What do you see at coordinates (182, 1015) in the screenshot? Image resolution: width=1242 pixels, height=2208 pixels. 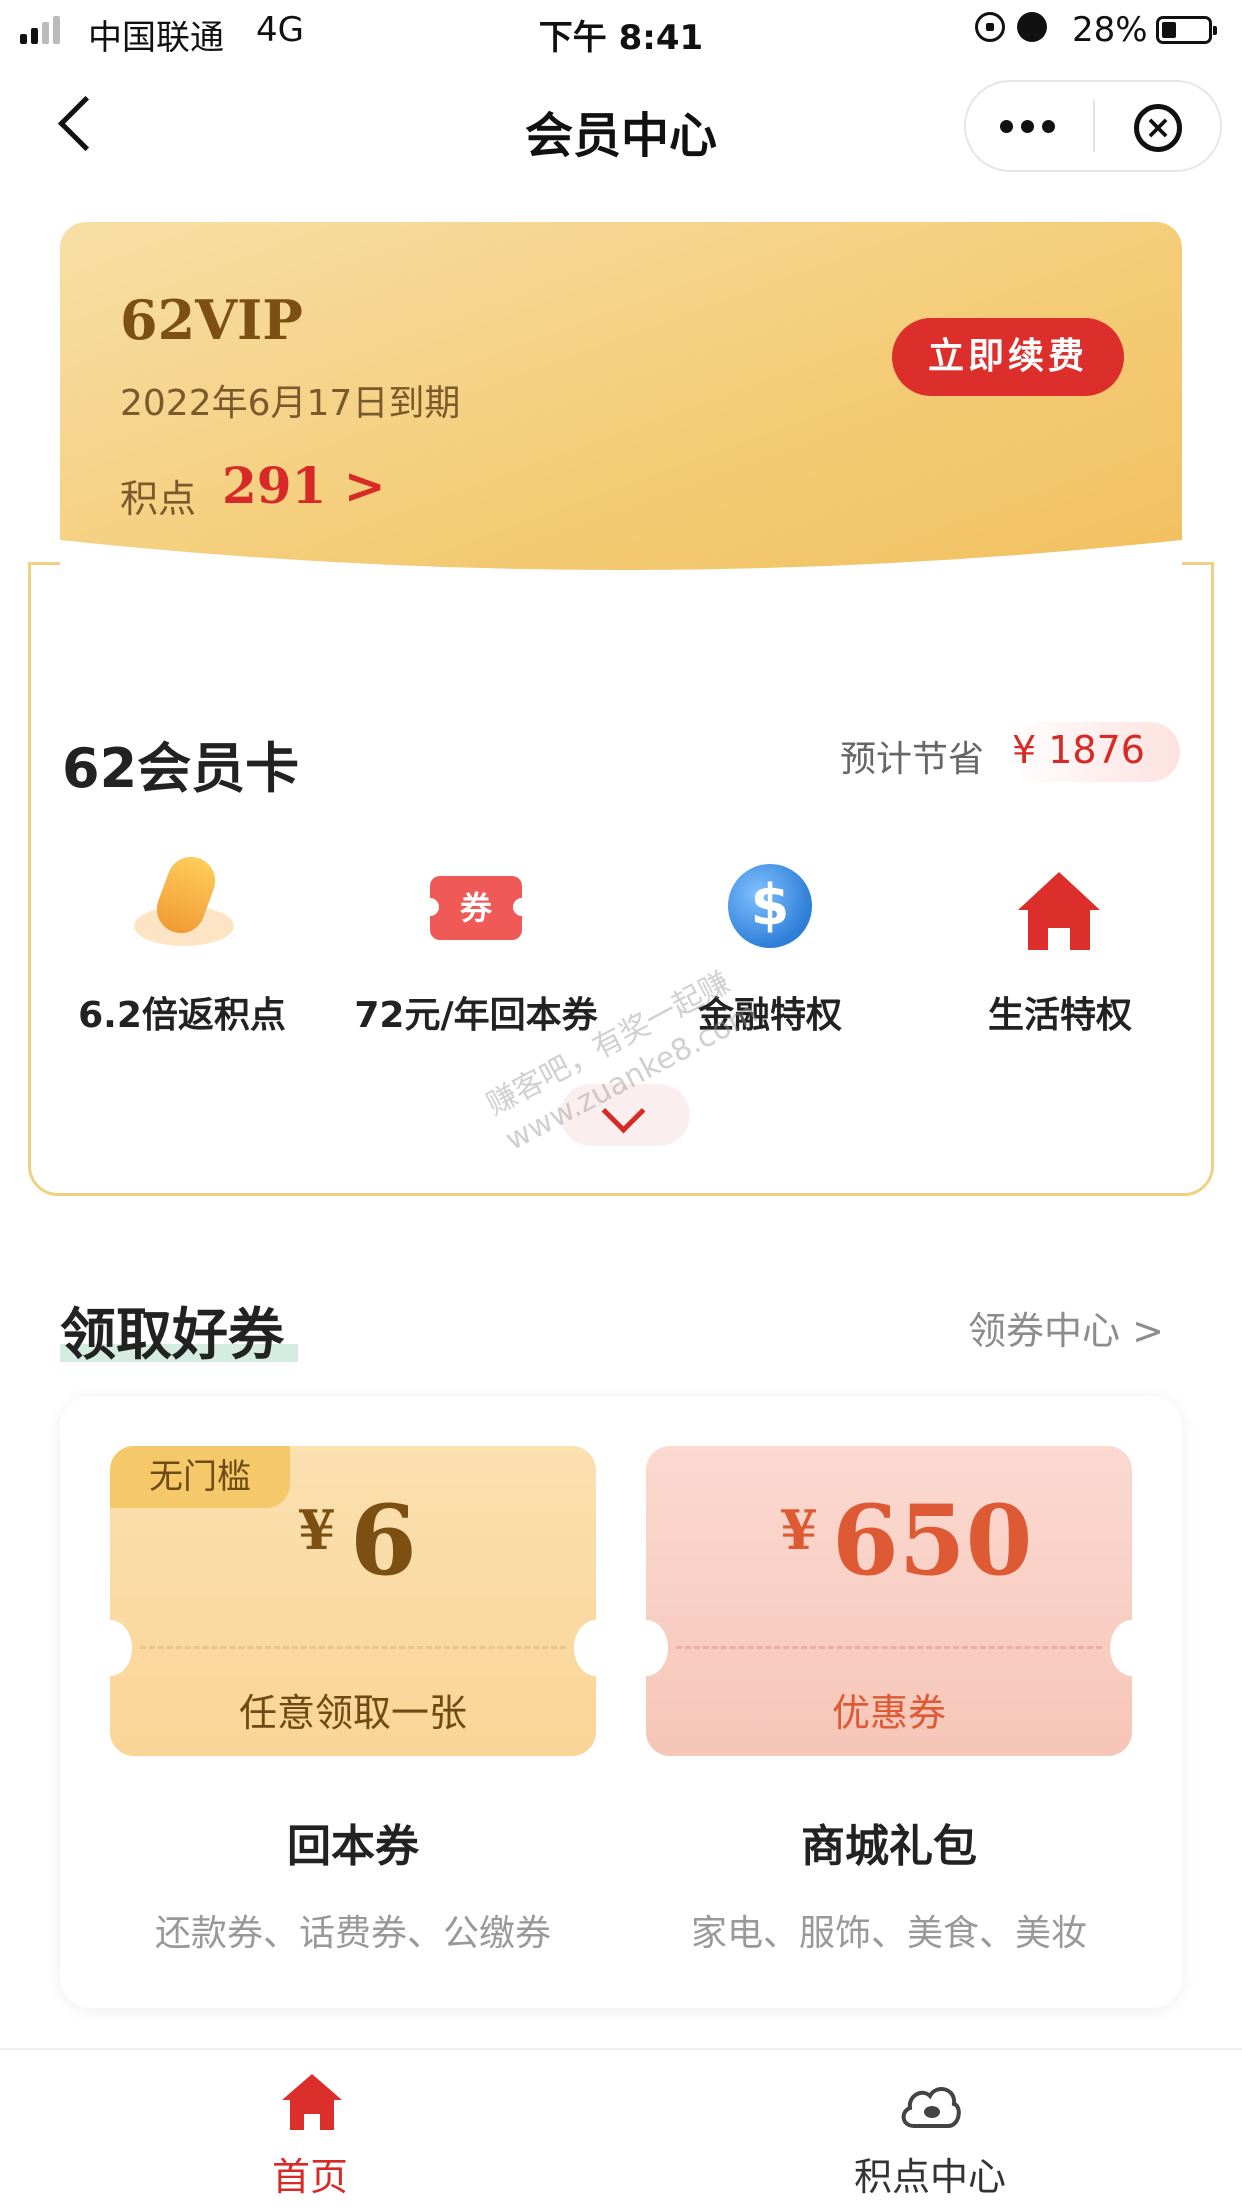 I see `perk-label: 6.2倍返积点` at bounding box center [182, 1015].